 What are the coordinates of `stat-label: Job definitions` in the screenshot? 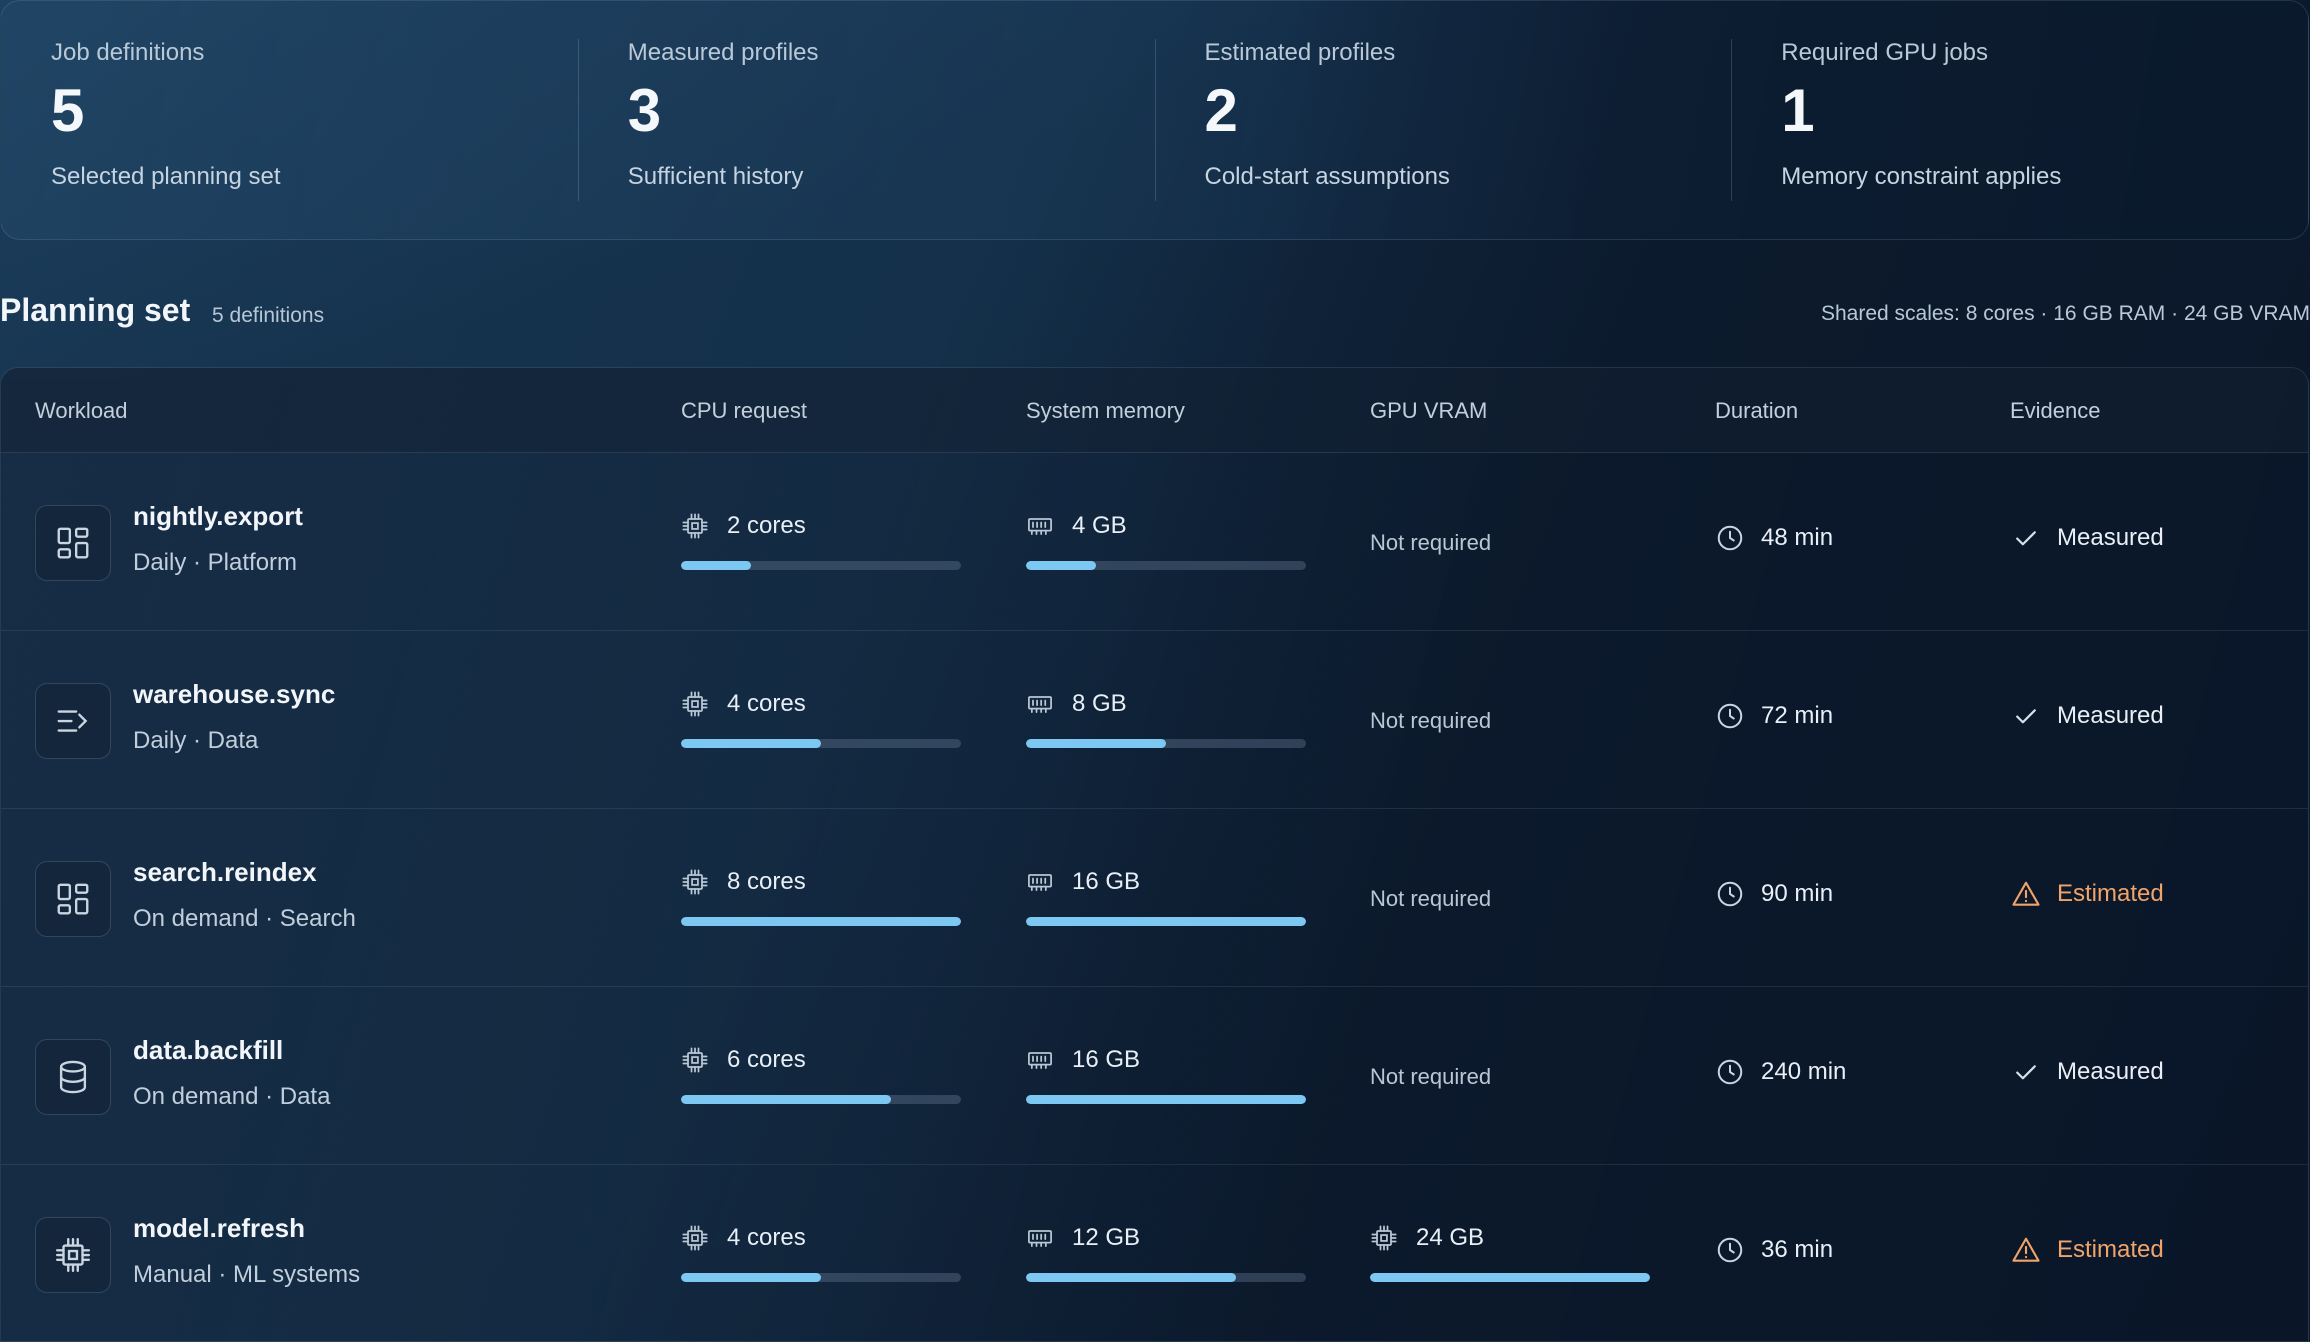 It's located at (128, 52).